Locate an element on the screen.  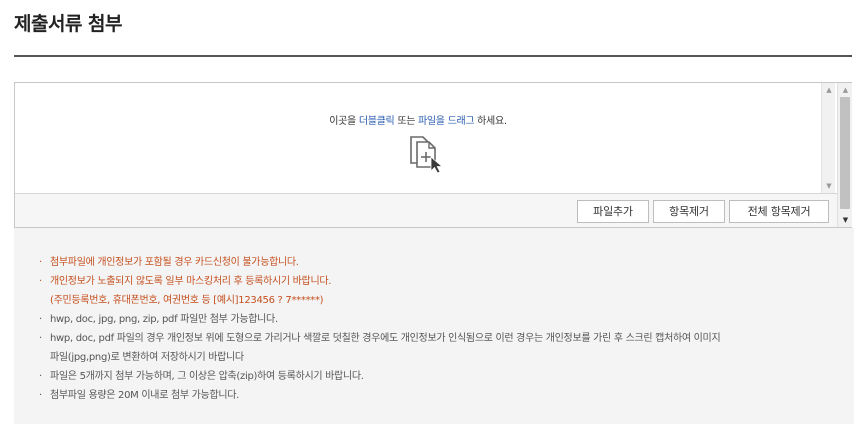
scroll-thumb is located at coordinates (845, 153).